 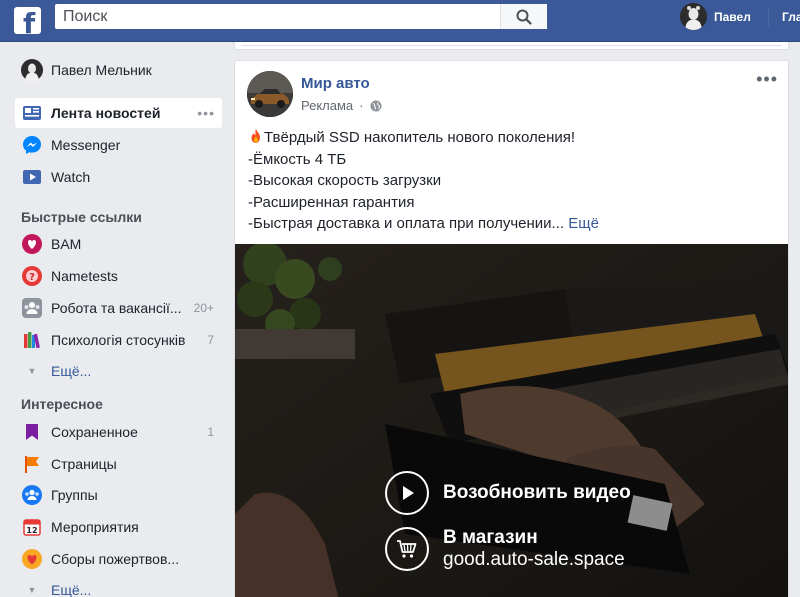 I want to click on svg-text: 12, so click(x=31, y=530).